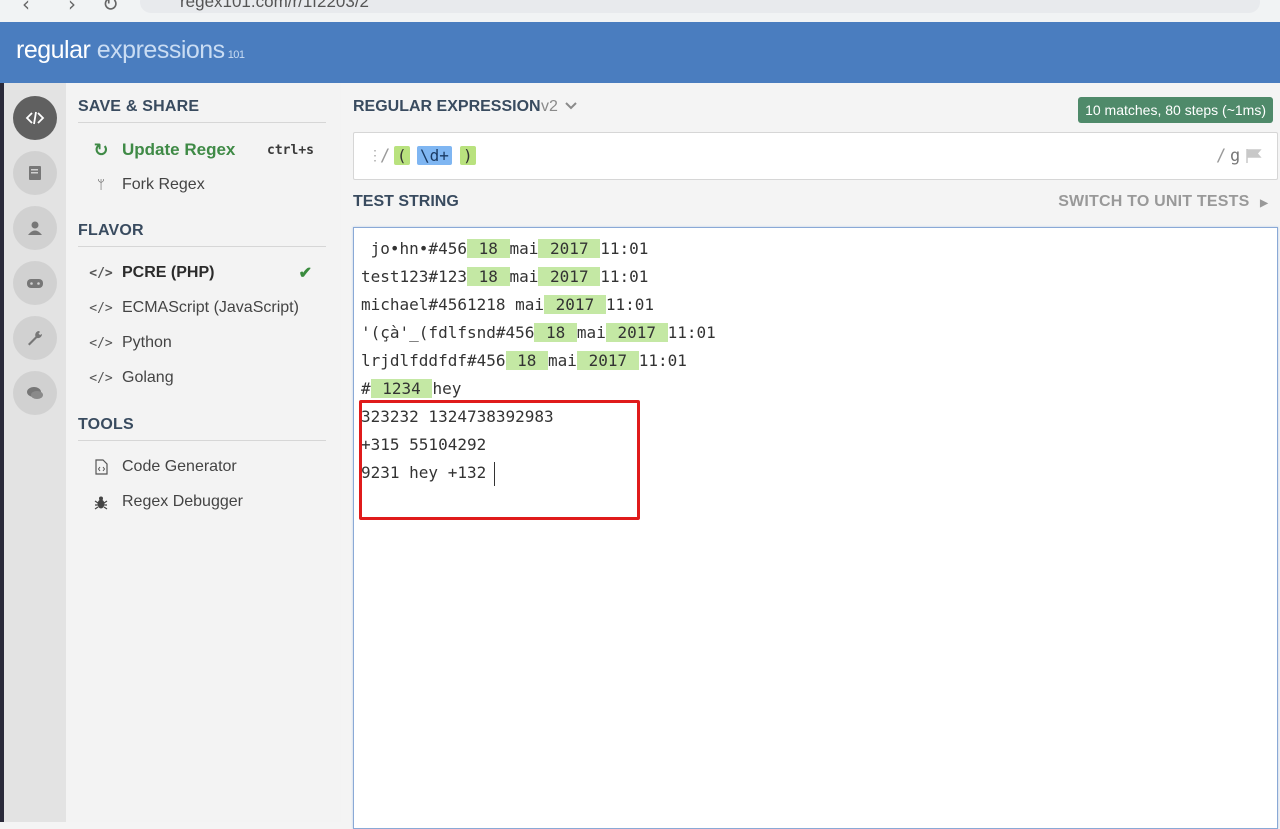 Image resolution: width=1280 pixels, height=829 pixels. I want to click on flag-icon, so click(1254, 156).